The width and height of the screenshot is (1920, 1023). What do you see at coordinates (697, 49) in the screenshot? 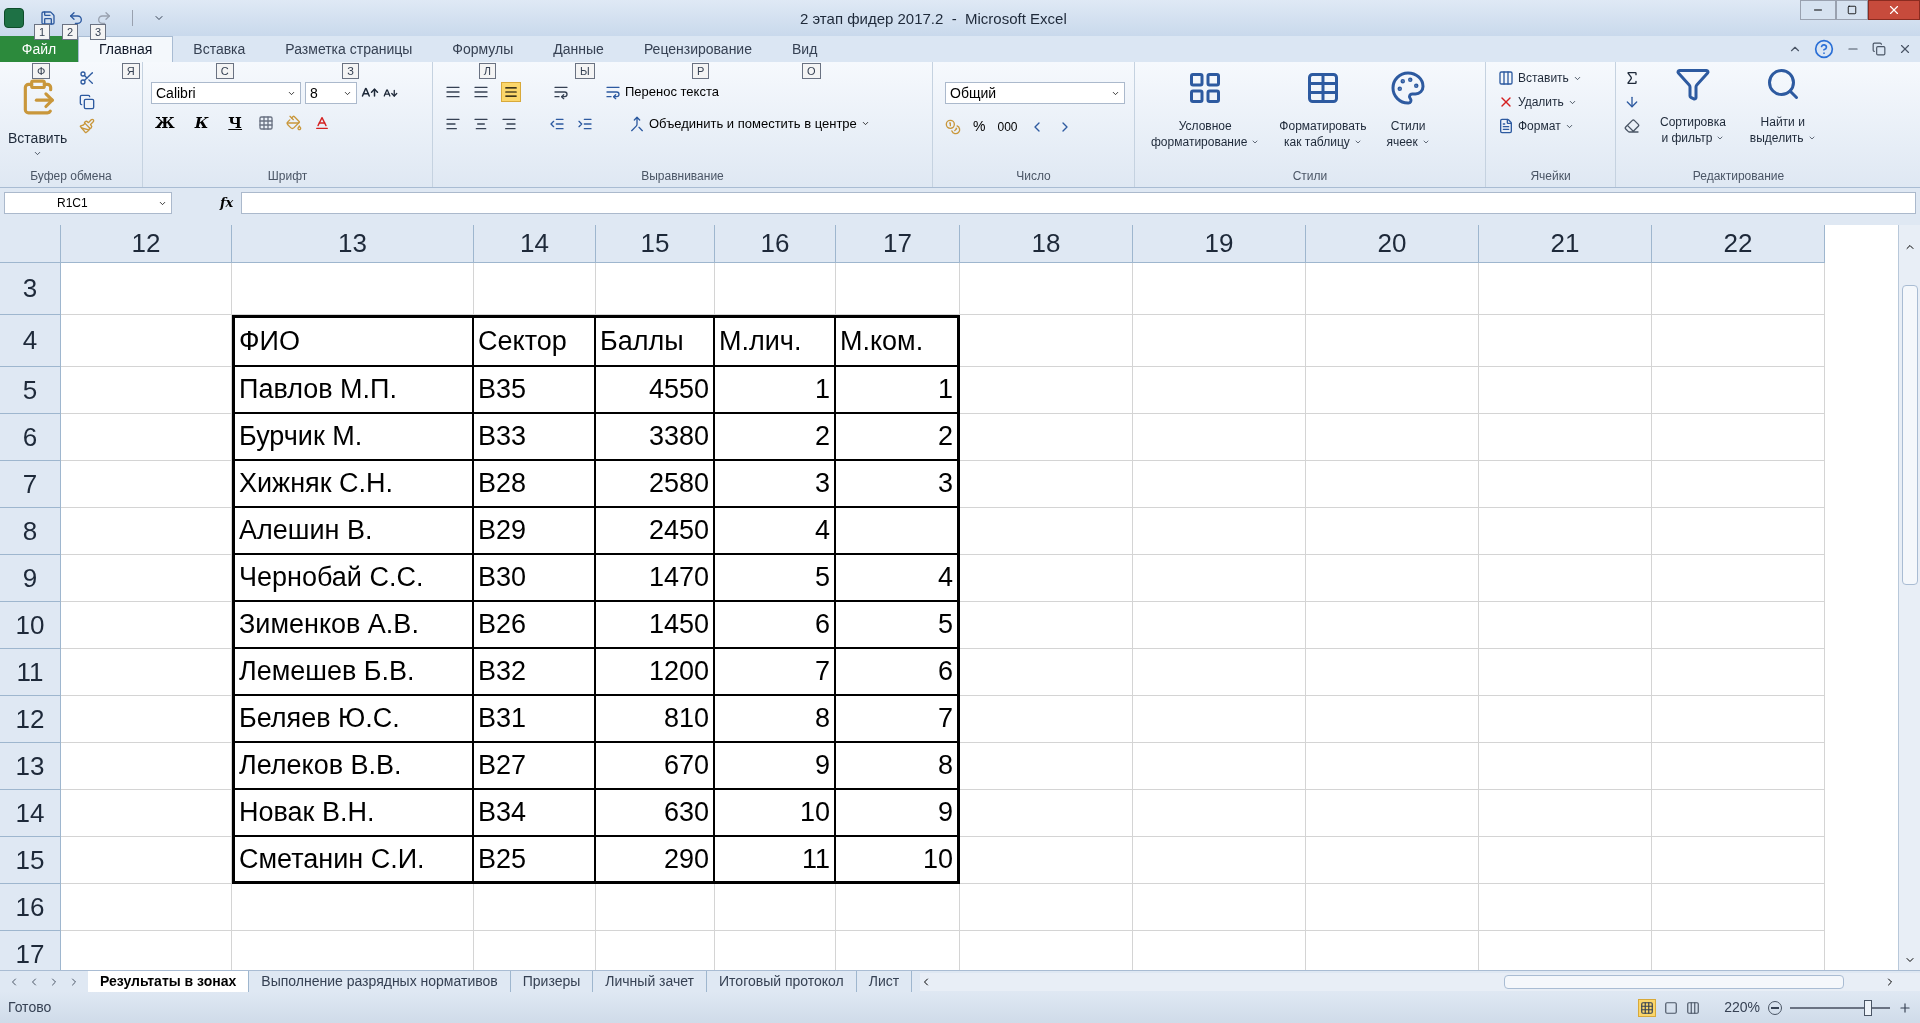
I see `ribbon-tab: Рецензирование` at bounding box center [697, 49].